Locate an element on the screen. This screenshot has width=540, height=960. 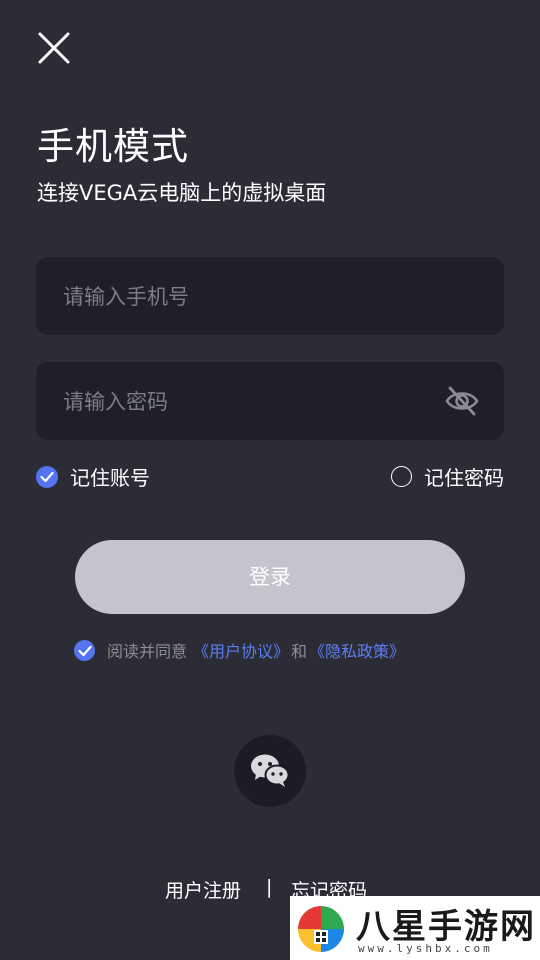
user-agreement-link: 《用户协议》 is located at coordinates (241, 650).